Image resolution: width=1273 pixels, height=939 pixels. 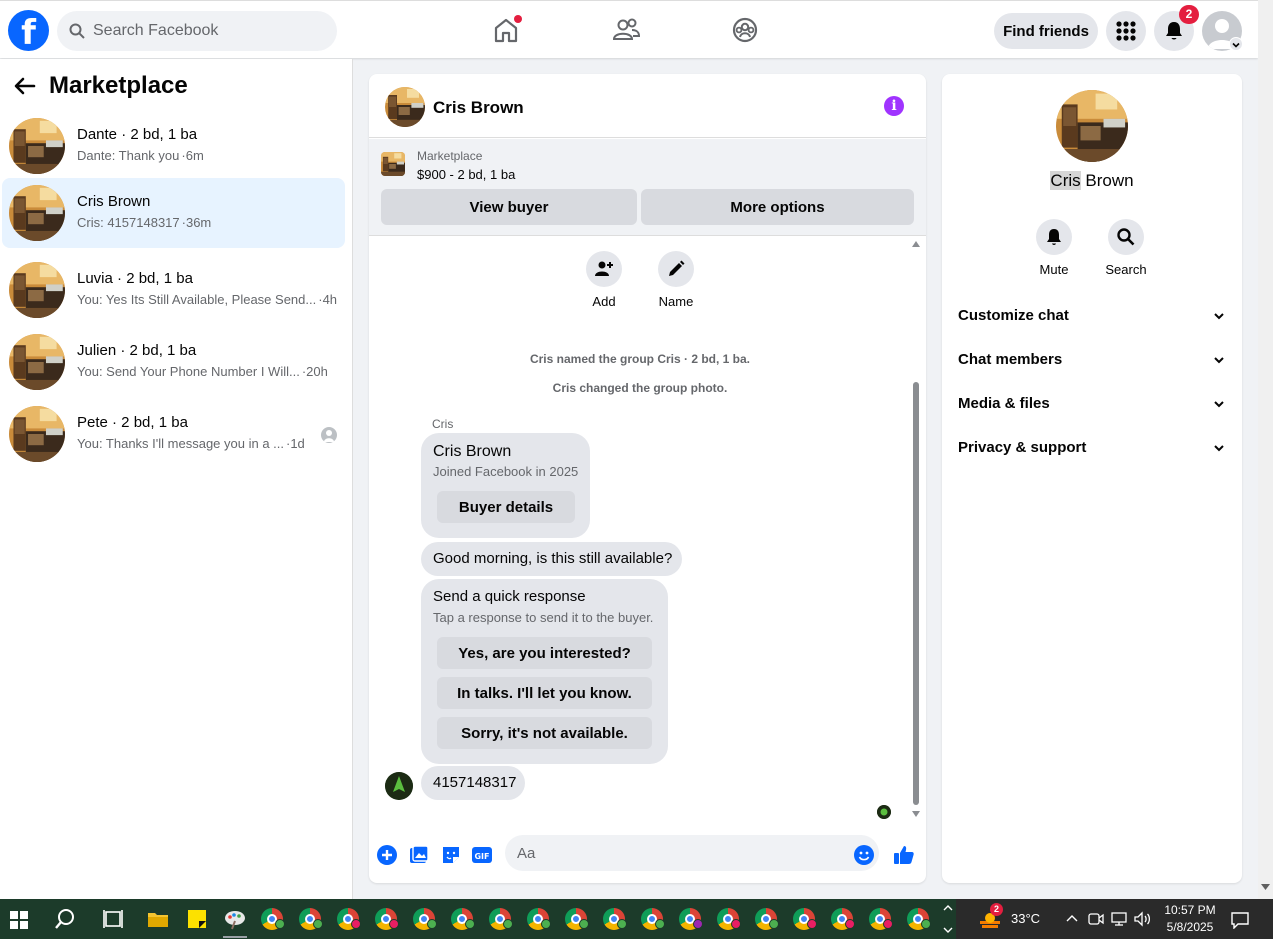 What do you see at coordinates (197, 919) in the screenshot?
I see `sticky-notes-icon` at bounding box center [197, 919].